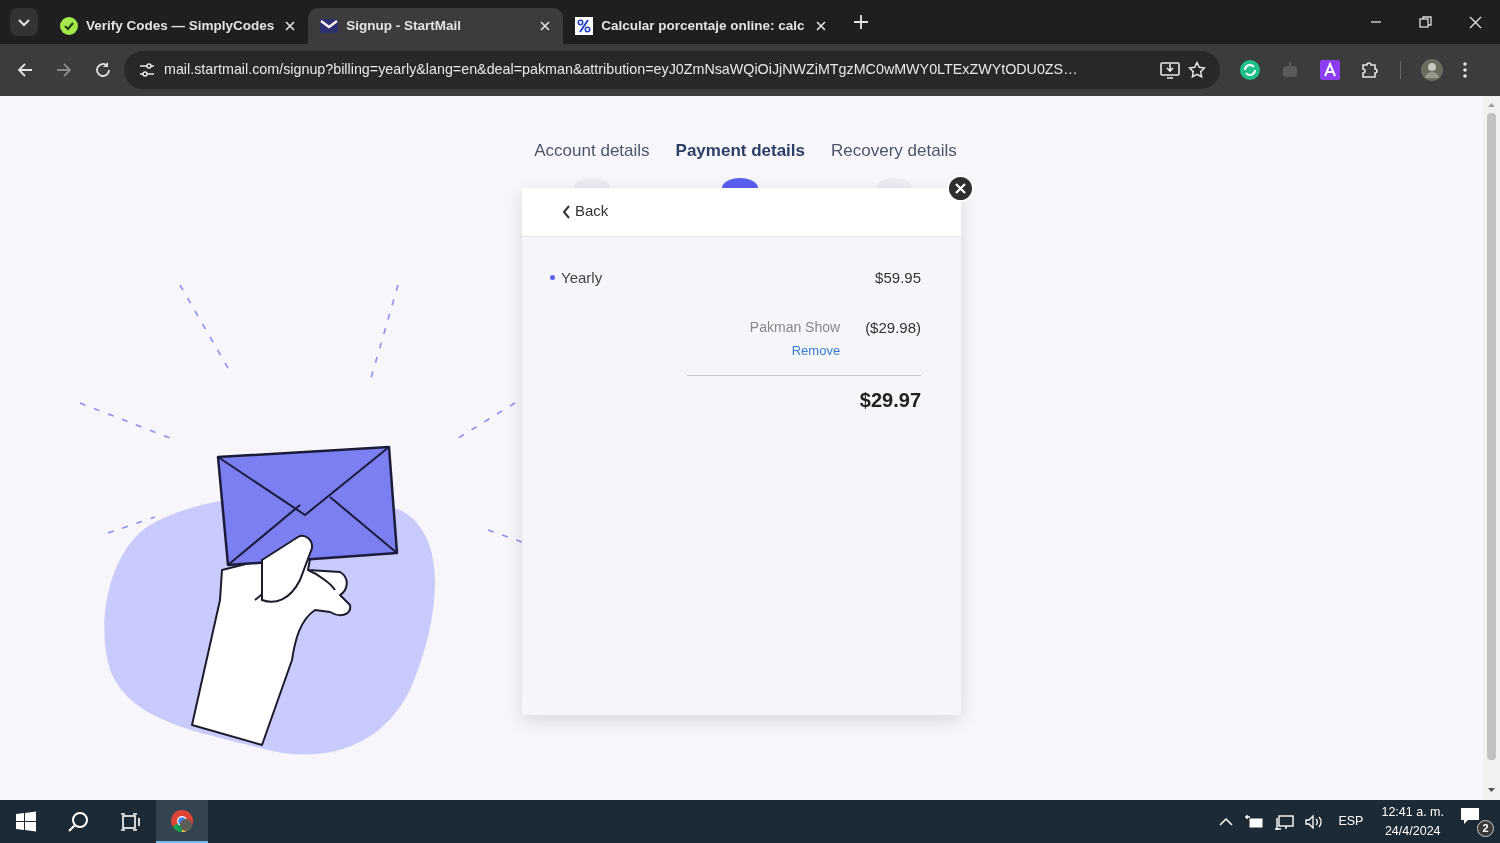 The height and width of the screenshot is (843, 1500). What do you see at coordinates (898, 277) in the screenshot?
I see `plan-price: $59.95` at bounding box center [898, 277].